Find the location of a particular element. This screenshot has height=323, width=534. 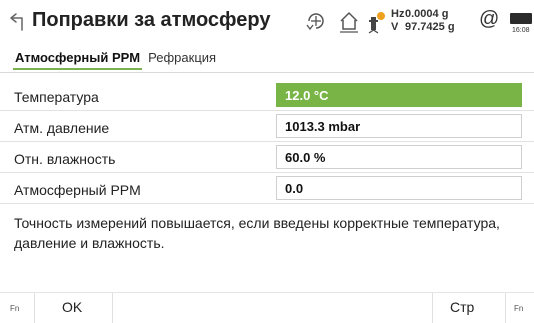

angle-readout: Hz0.0004 g V 97.7425 g is located at coordinates (423, 21).